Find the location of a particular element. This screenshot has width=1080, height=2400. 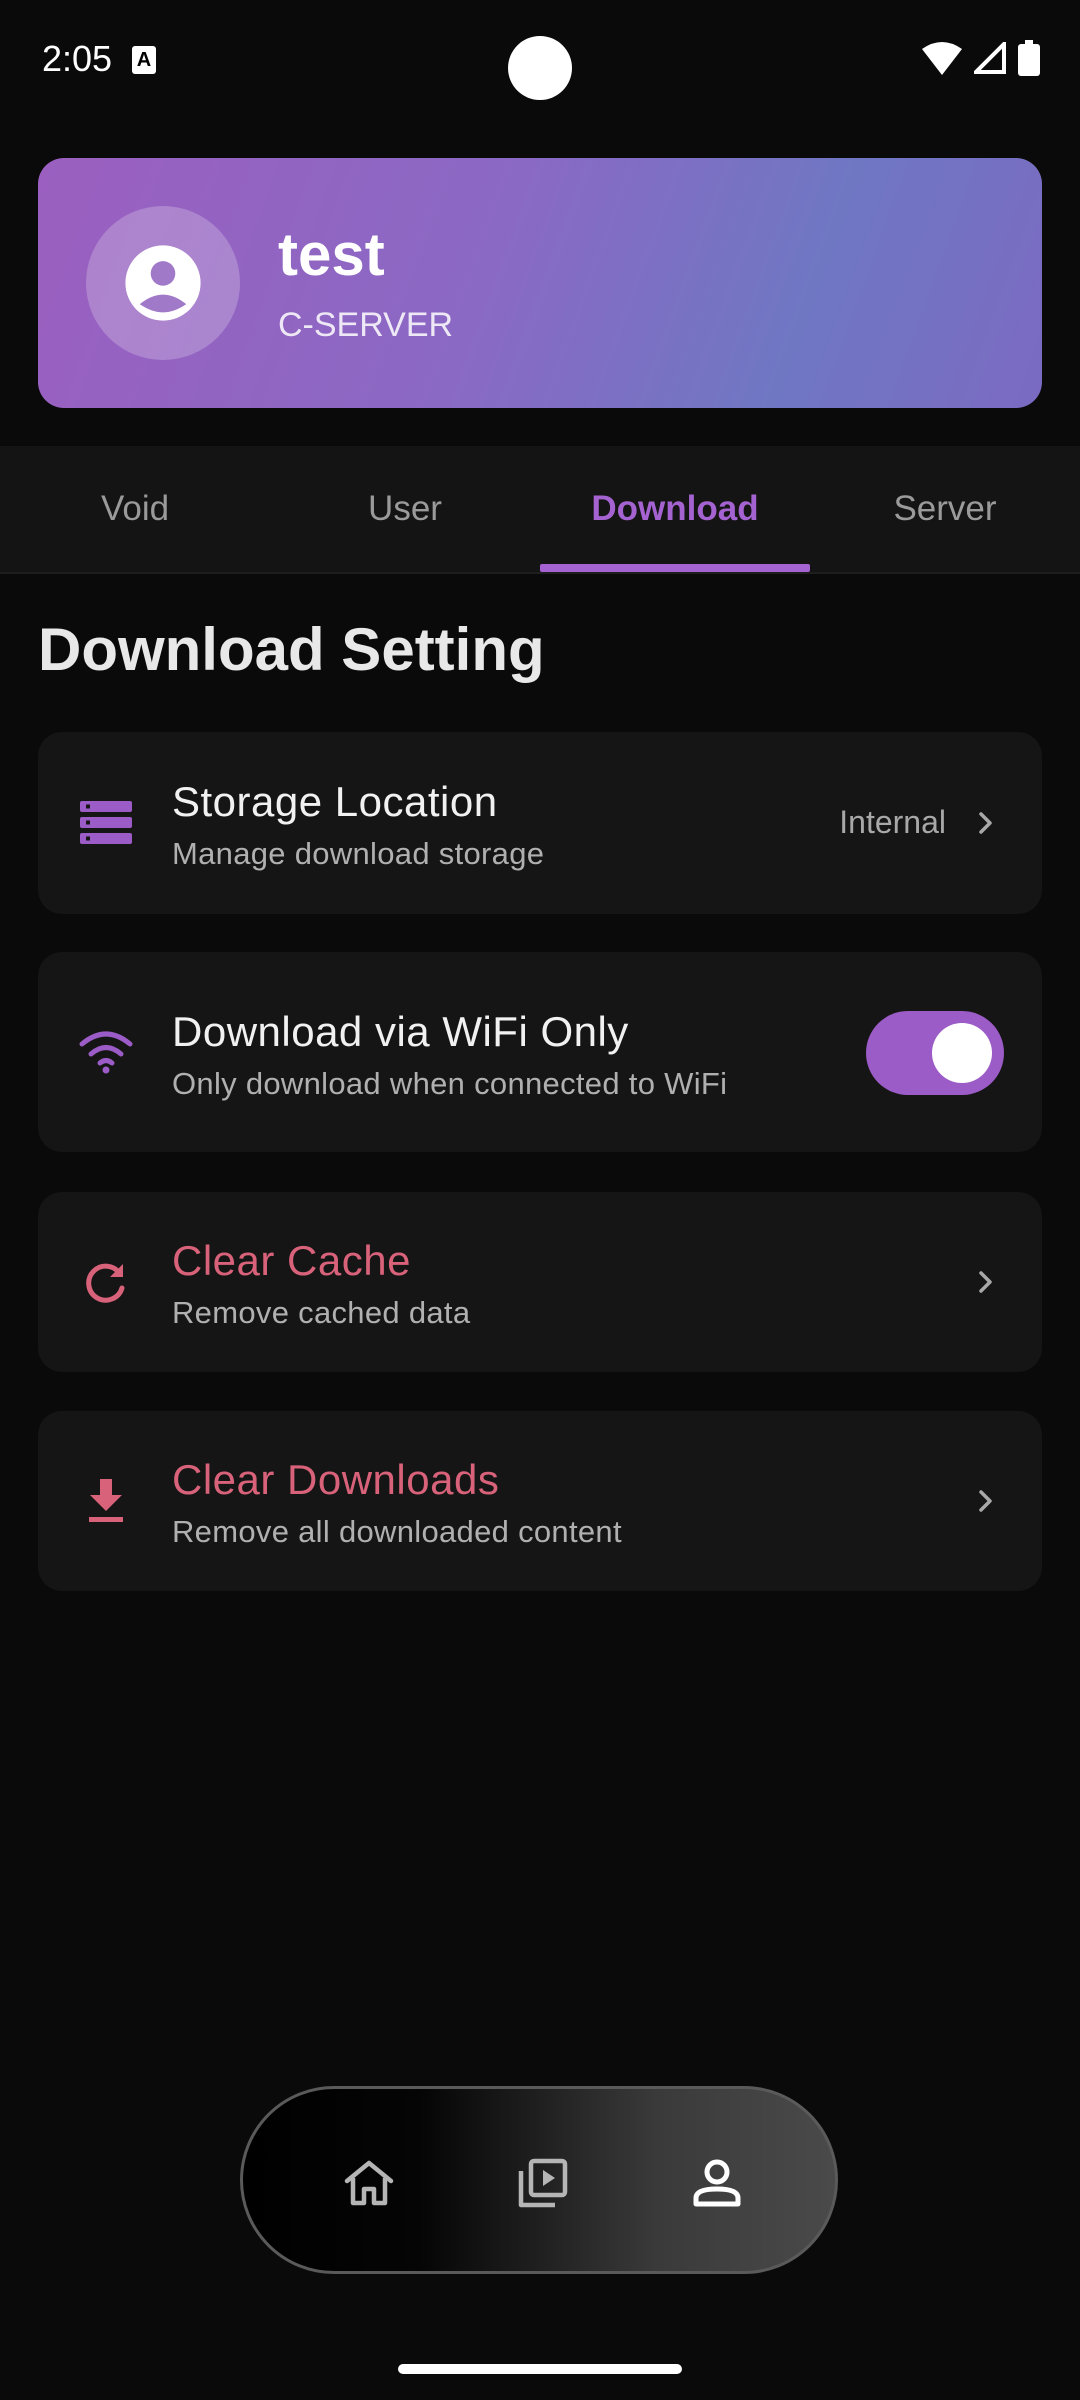

clear-cache-item: Clear Cache Remove cached data is located at coordinates (540, 1282).